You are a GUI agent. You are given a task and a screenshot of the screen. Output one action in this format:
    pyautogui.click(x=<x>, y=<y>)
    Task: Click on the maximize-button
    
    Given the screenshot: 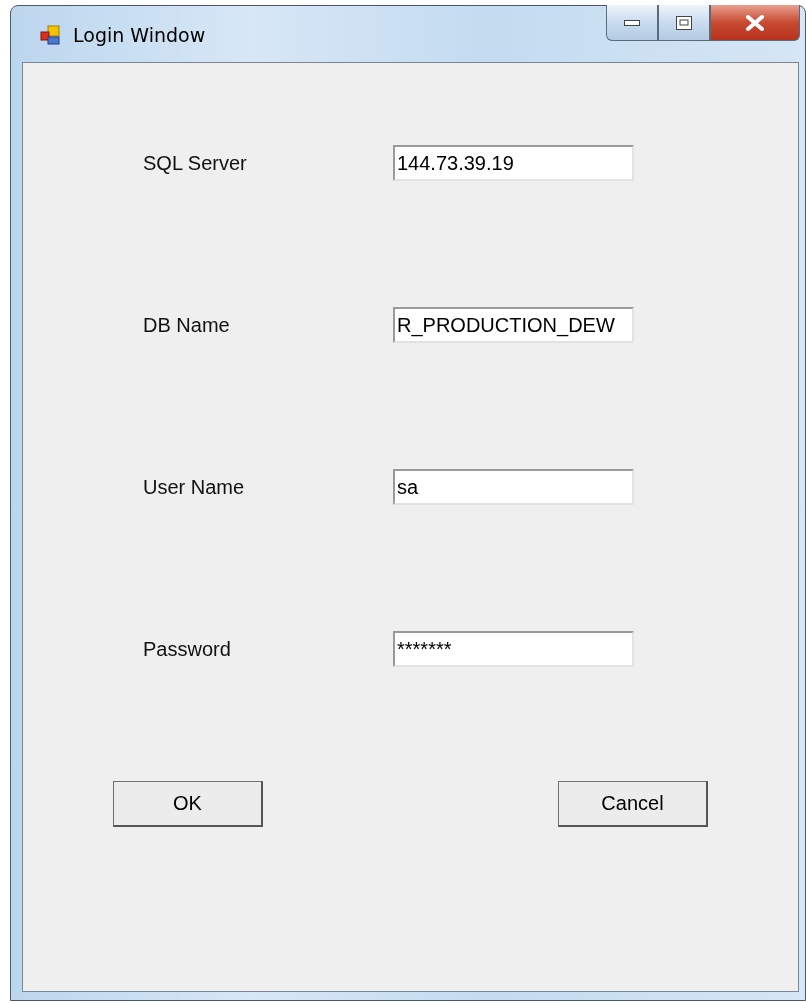 What is the action you would take?
    pyautogui.click(x=684, y=23)
    